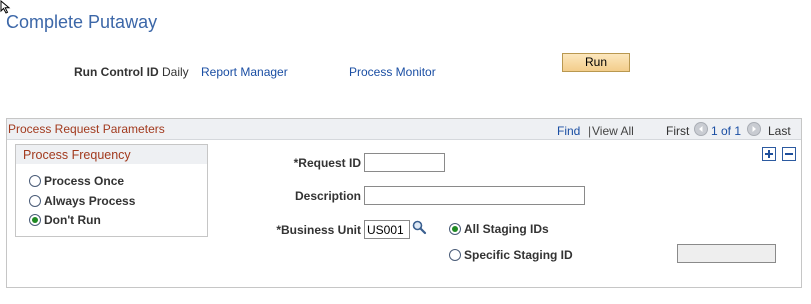 This screenshot has width=811, height=304. Describe the element at coordinates (116, 72) in the screenshot. I see `run-control-id-label: Run Control ID` at that location.